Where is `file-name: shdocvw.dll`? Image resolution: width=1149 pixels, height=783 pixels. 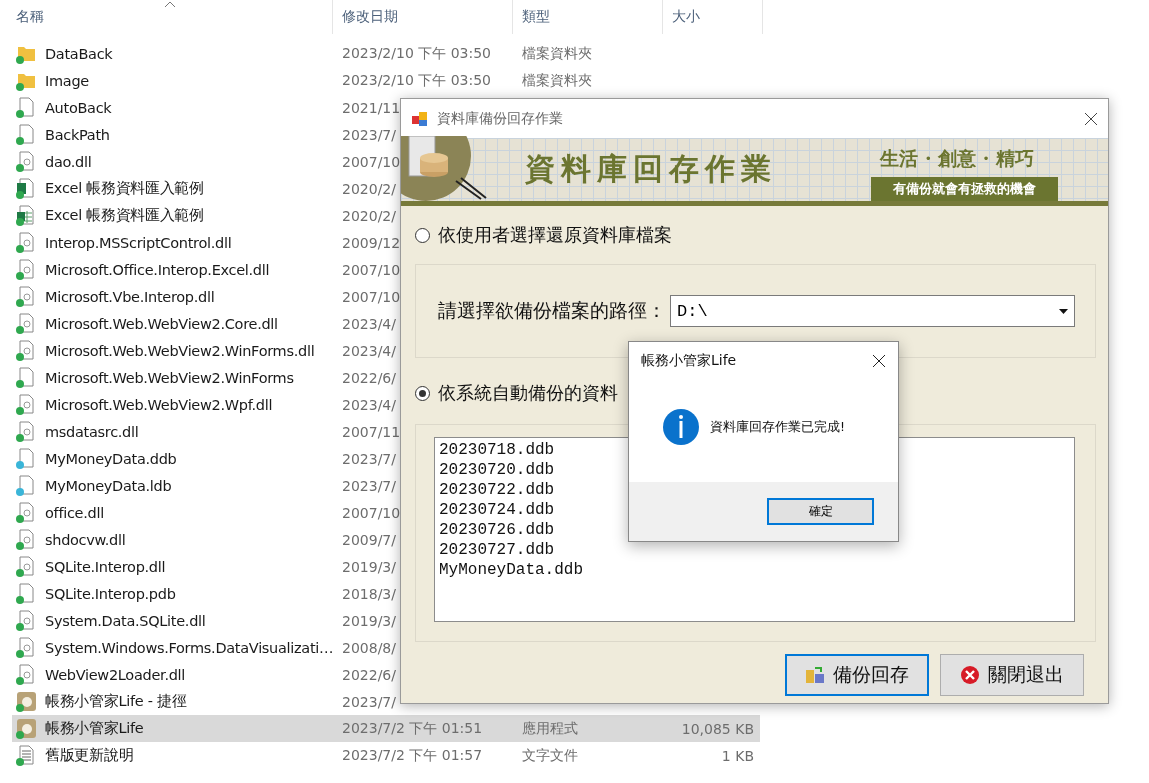
file-name: shdocvw.dll is located at coordinates (85, 539).